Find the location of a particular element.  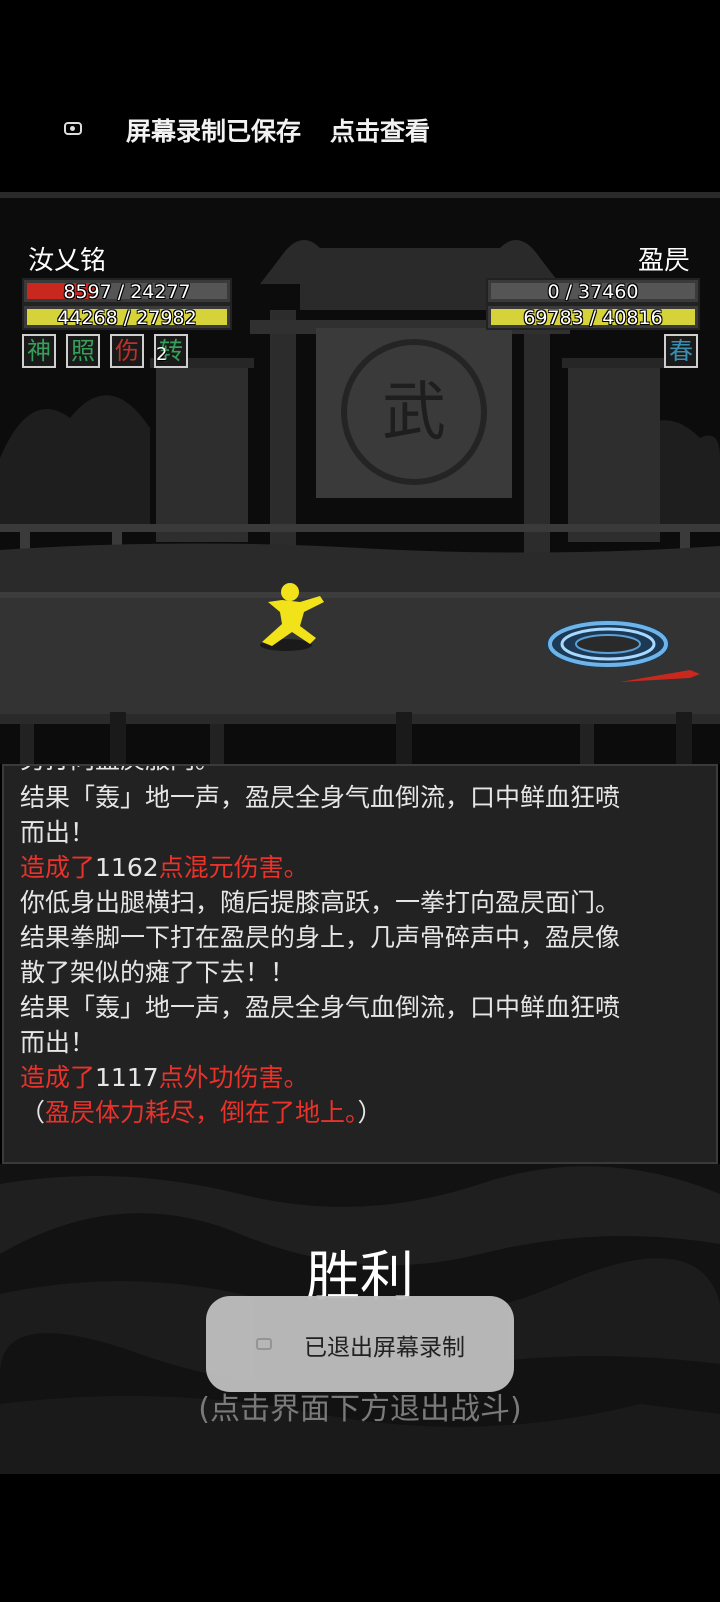

player-hp-bar: 8597 / 24277 is located at coordinates (127, 291).